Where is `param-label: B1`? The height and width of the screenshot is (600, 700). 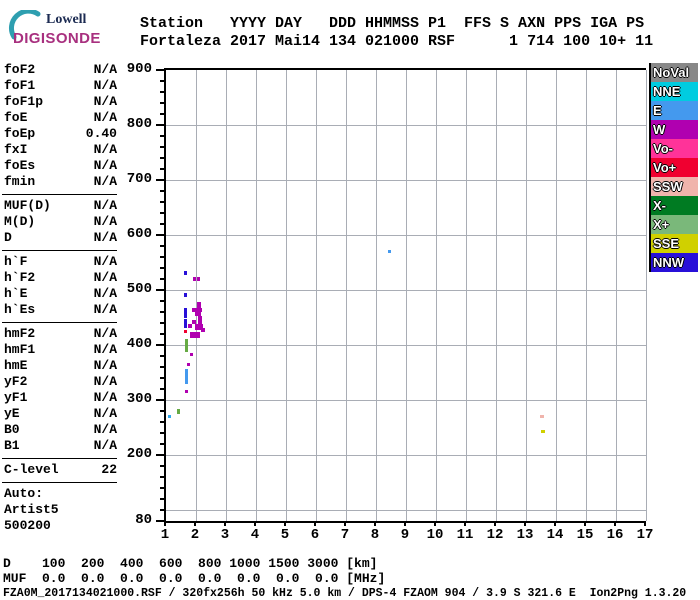
param-label: B1 is located at coordinates (12, 445).